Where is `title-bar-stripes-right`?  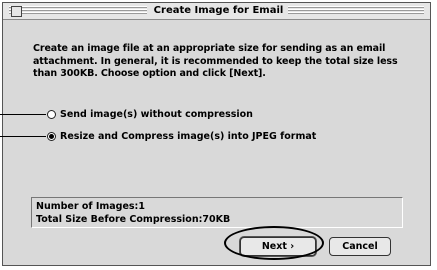 title-bar-stripes-right is located at coordinates (356, 10).